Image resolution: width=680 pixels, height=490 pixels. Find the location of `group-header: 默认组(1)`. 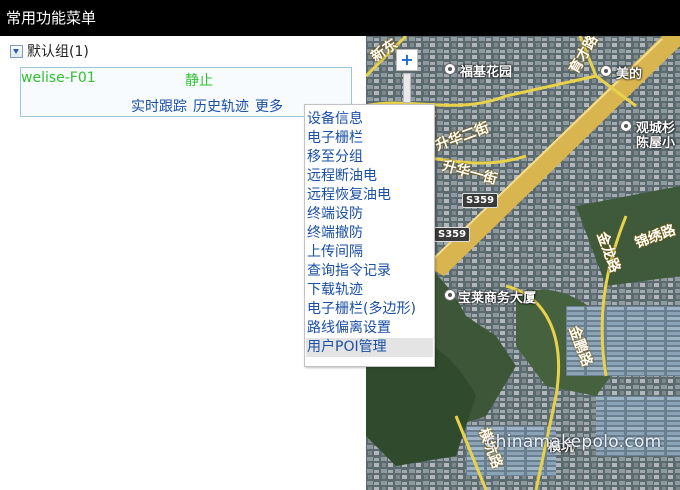

group-header: 默认组(1) is located at coordinates (49, 51).